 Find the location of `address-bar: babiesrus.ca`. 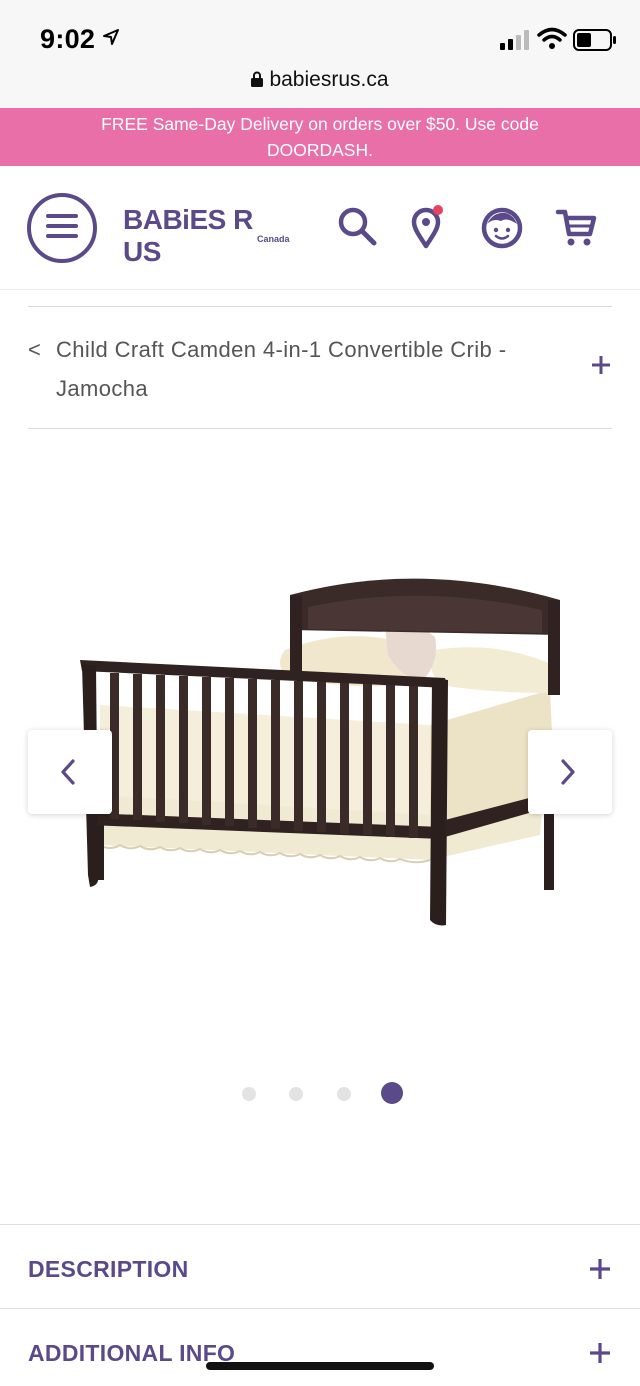

address-bar: babiesrus.ca is located at coordinates (320, 85).